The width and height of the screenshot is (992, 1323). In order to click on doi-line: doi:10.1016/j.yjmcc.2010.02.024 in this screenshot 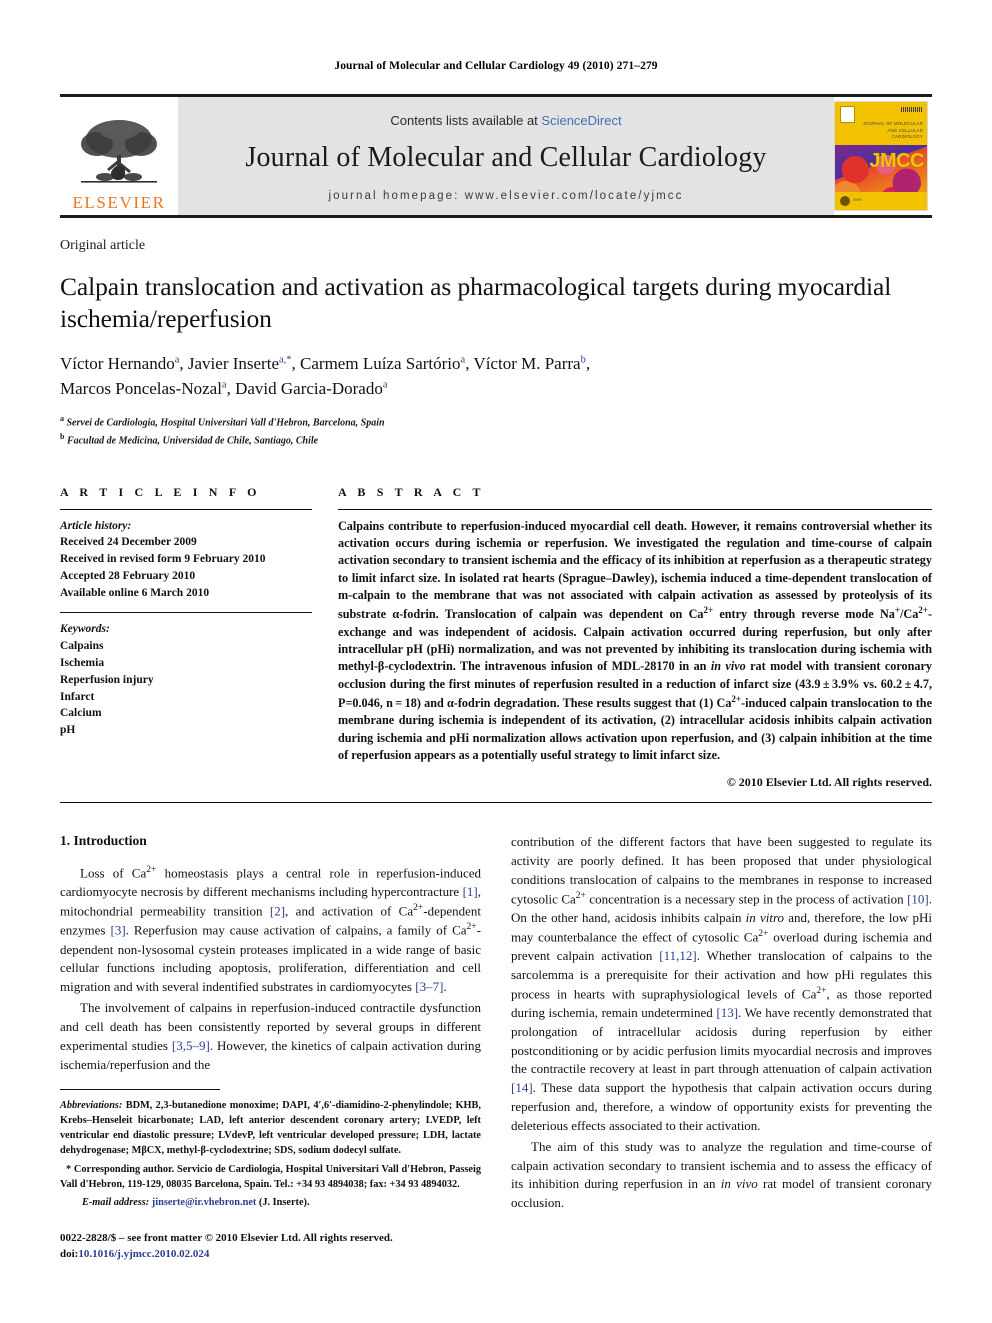, I will do `click(270, 1254)`.